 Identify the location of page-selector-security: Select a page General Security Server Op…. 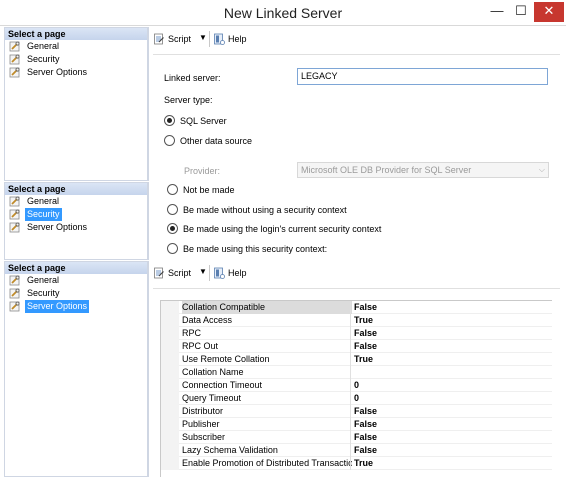
(76, 221).